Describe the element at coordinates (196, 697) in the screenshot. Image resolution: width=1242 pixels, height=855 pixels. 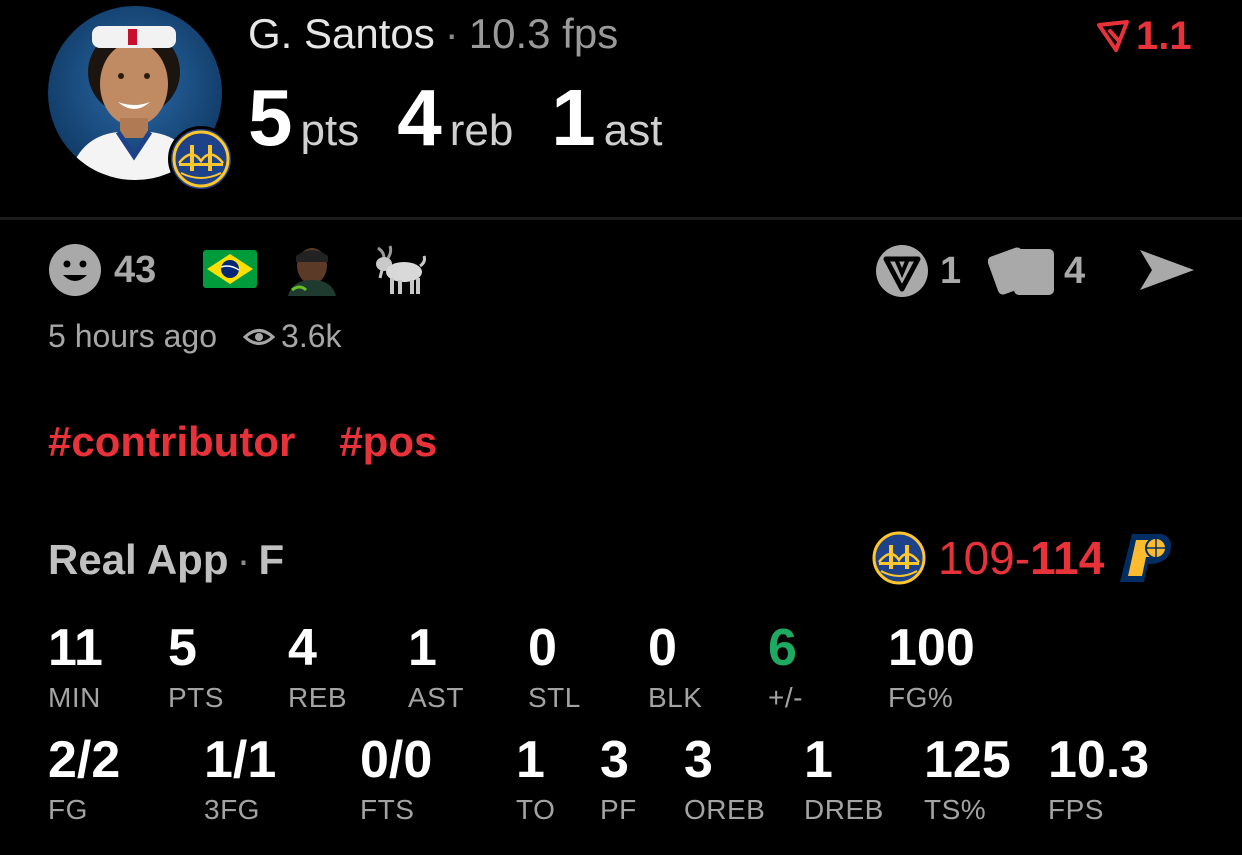
I see `stat-label: PTS` at that location.